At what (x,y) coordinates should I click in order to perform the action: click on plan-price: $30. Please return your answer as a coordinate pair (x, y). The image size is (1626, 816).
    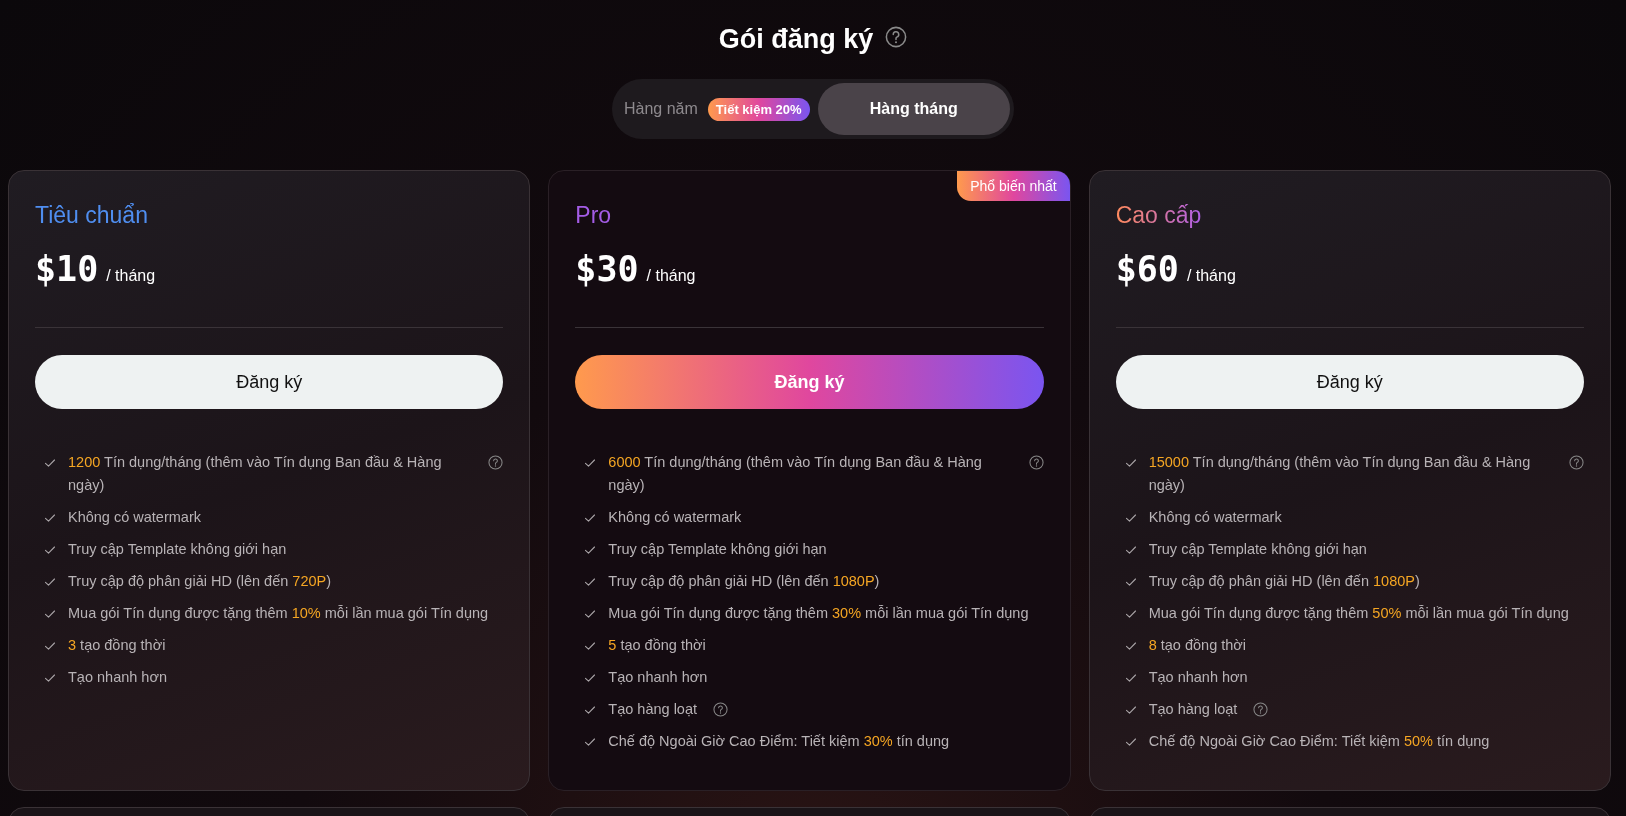
    Looking at the image, I should click on (607, 269).